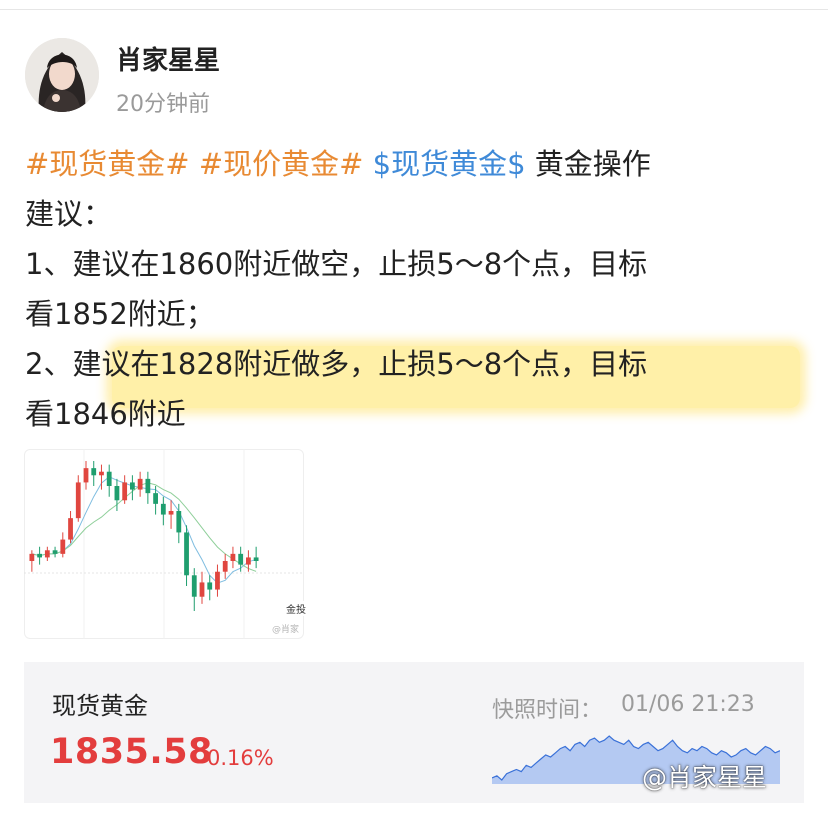  Describe the element at coordinates (131, 752) in the screenshot. I see `quote-price: 1835.58` at that location.